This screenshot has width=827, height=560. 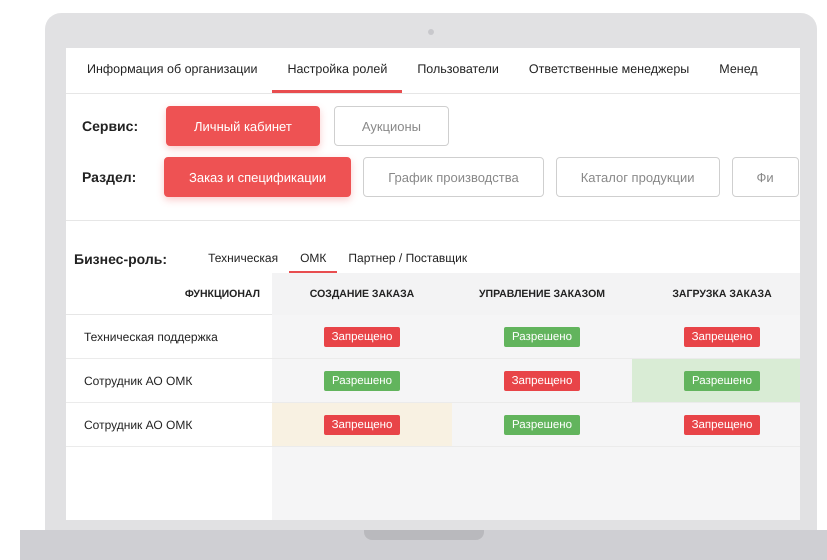 I want to click on tab: Пользователи, so click(x=458, y=70).